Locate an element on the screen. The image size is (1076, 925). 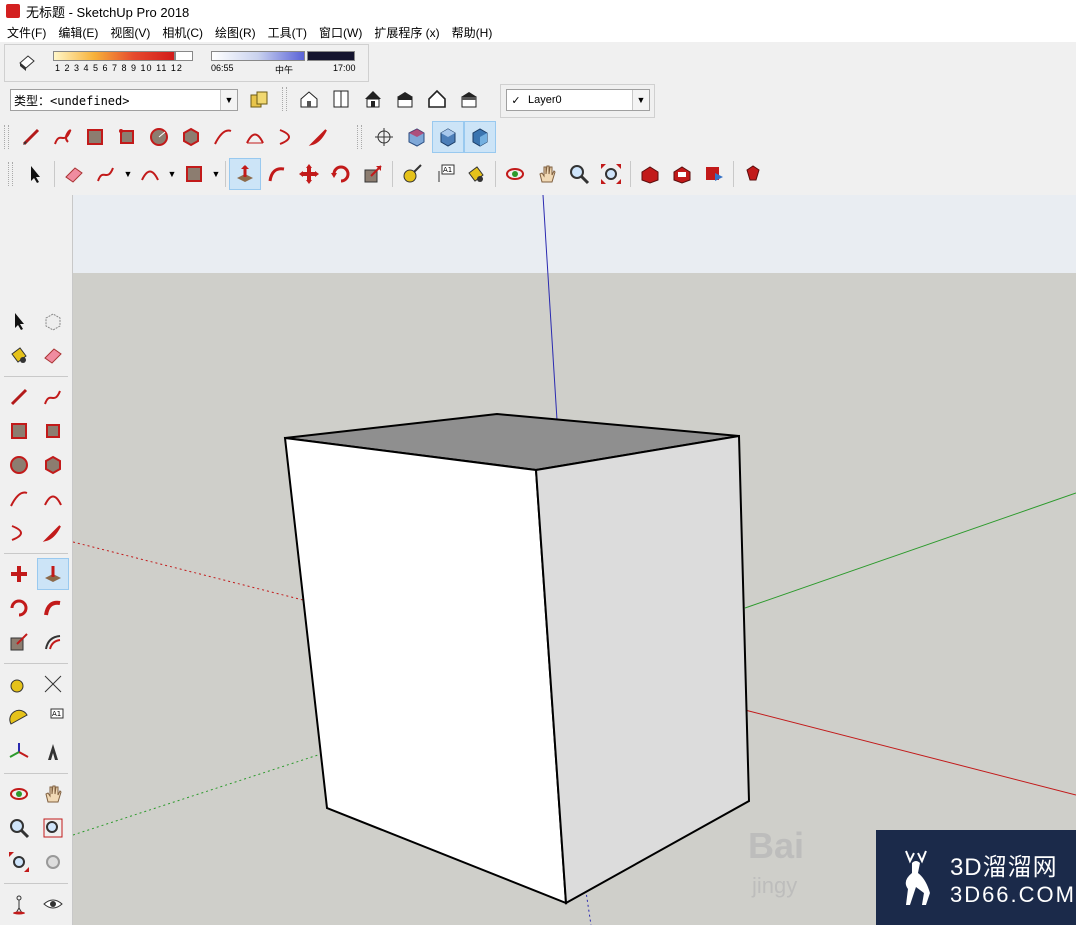
make-component-button is located at coordinates (53, 321).